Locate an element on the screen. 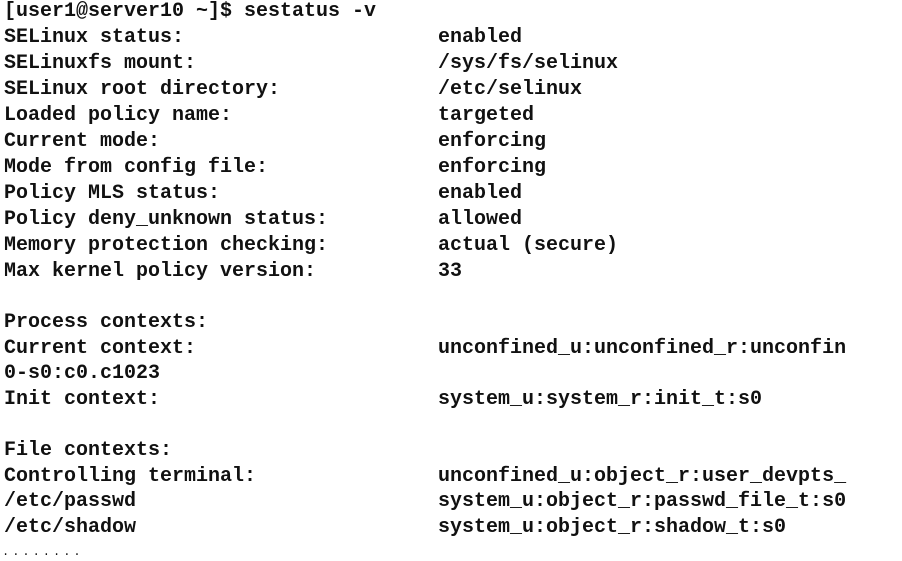 This screenshot has width=902, height=561. status-value-max-policy-version: 33 is located at coordinates (450, 271).